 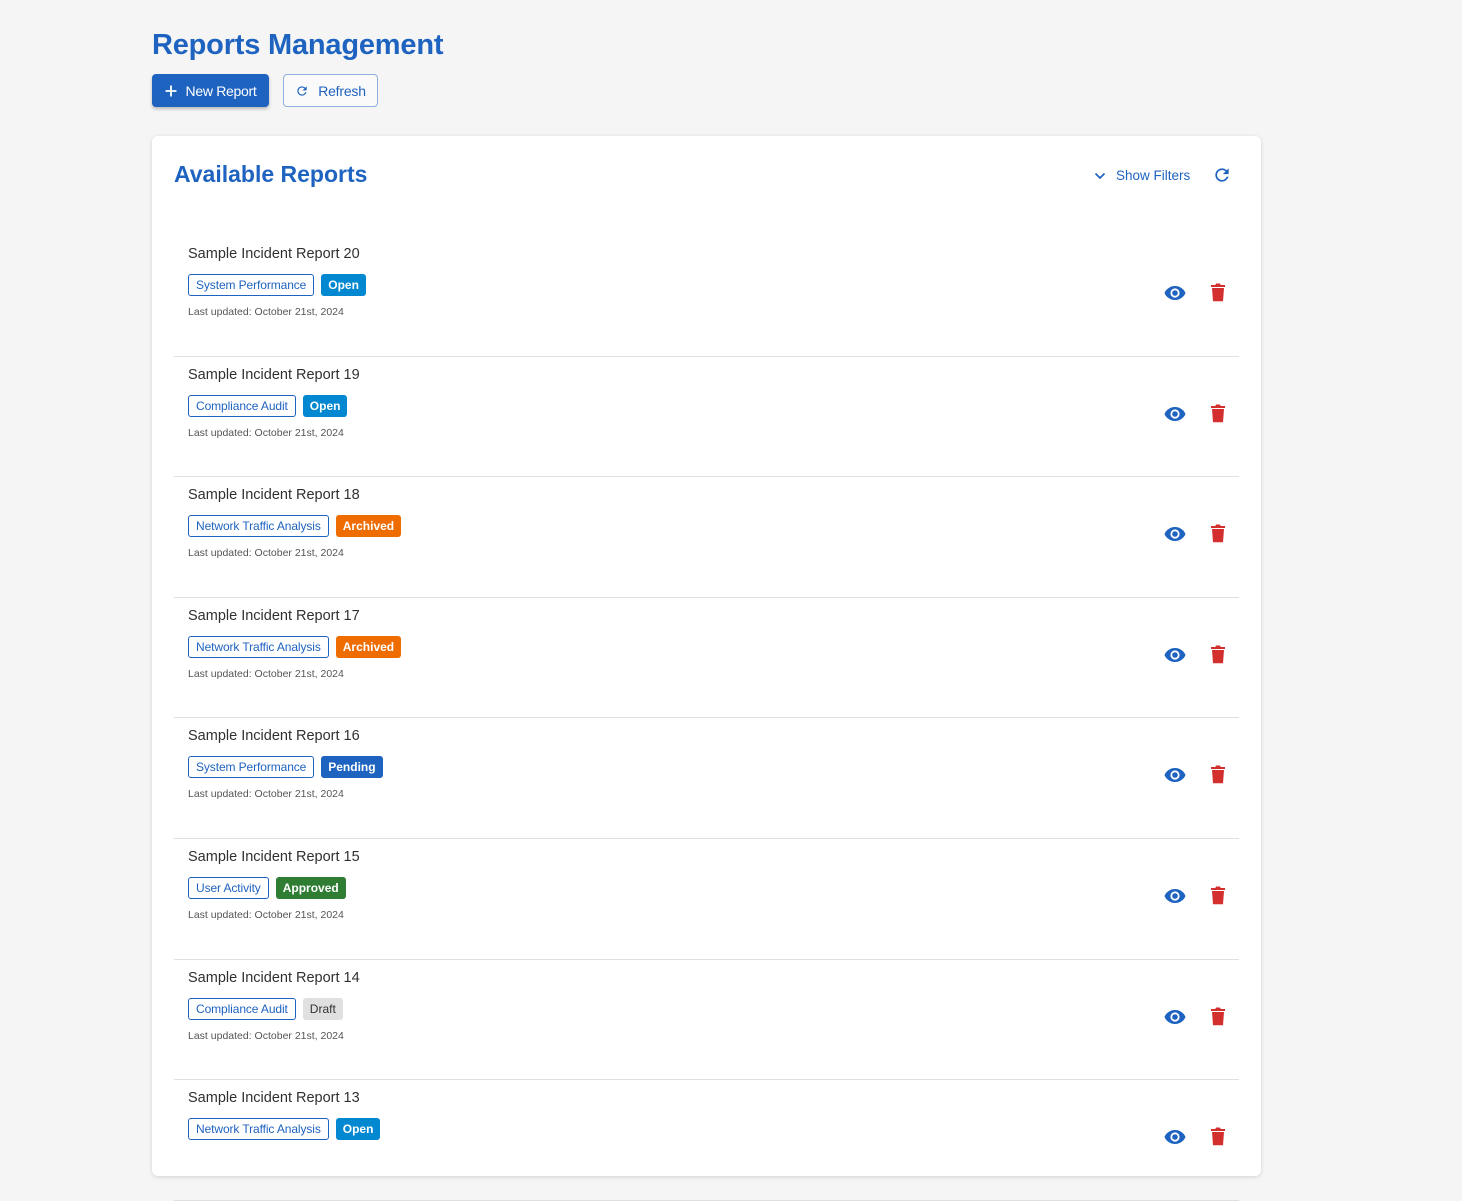 What do you see at coordinates (1222, 175) in the screenshot?
I see `card-refresh-icon` at bounding box center [1222, 175].